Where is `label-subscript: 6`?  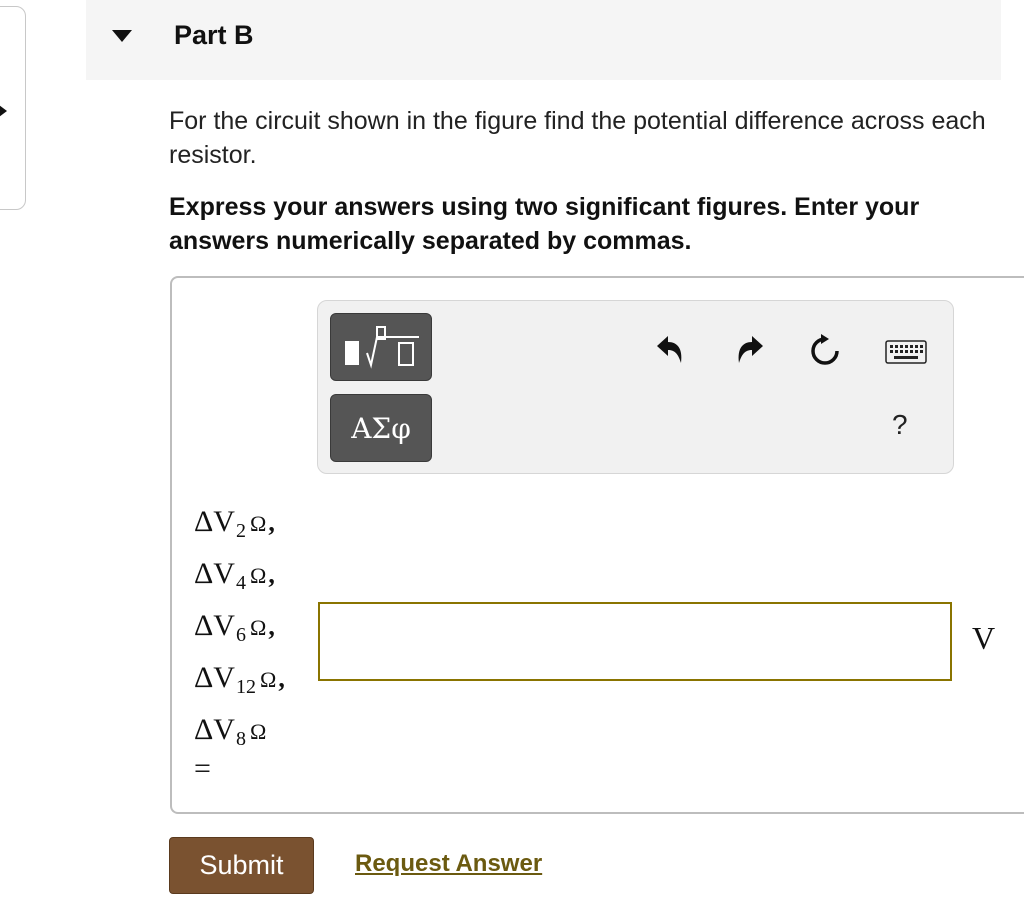
label-subscript: 6 is located at coordinates (240, 635).